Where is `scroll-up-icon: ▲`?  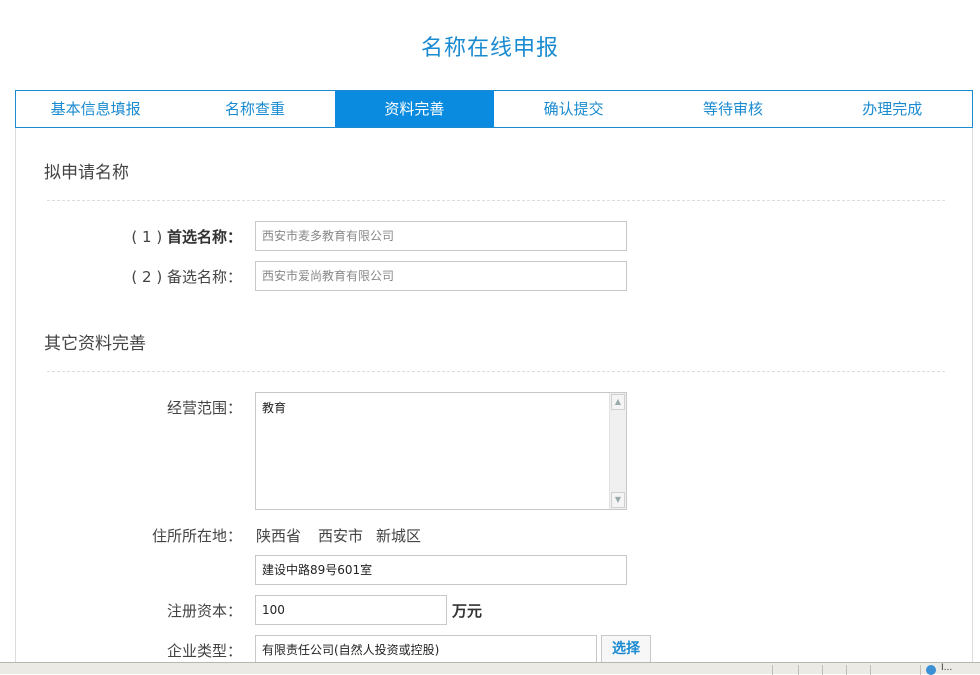
scroll-up-icon: ▲ is located at coordinates (618, 402).